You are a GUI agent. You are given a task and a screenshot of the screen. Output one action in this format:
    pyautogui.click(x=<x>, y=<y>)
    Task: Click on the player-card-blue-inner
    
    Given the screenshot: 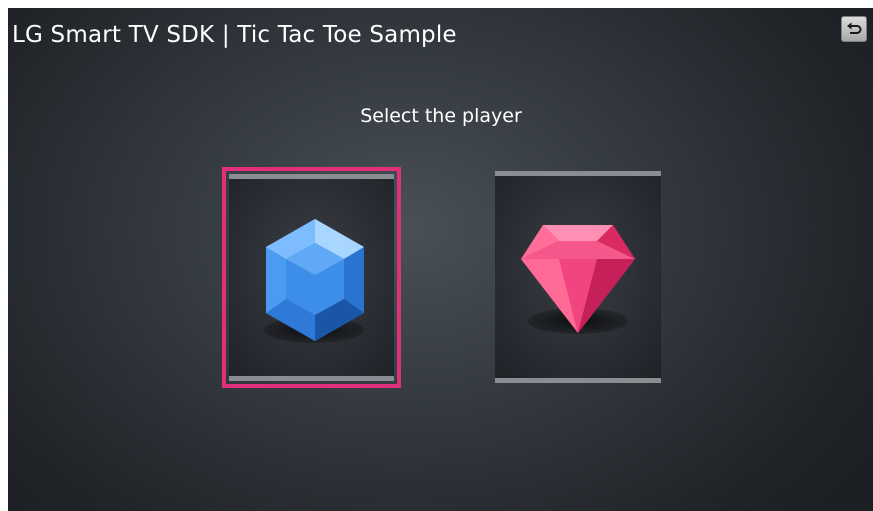 What is the action you would take?
    pyautogui.click(x=311, y=277)
    